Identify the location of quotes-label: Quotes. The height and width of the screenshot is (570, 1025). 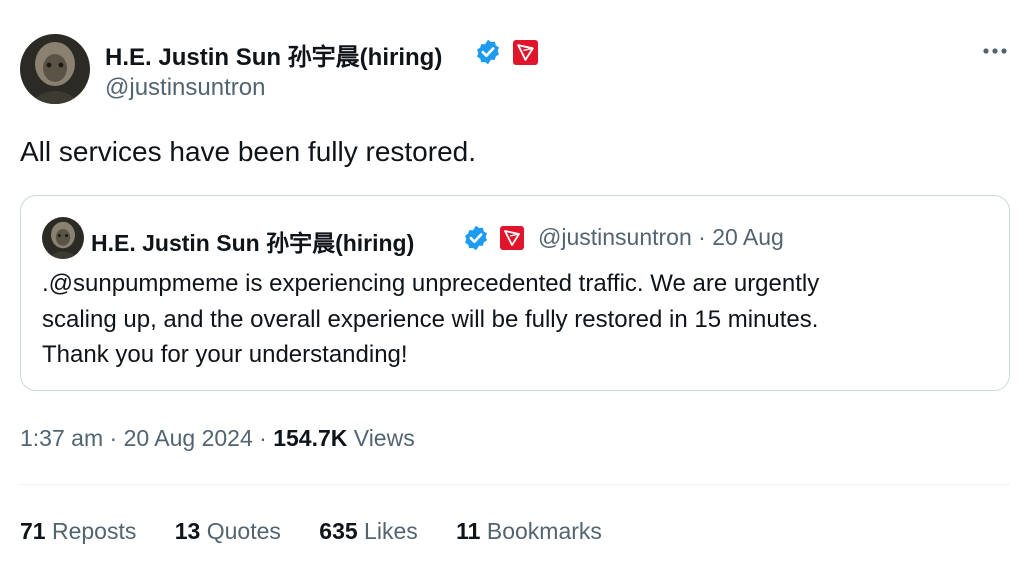
(243, 531).